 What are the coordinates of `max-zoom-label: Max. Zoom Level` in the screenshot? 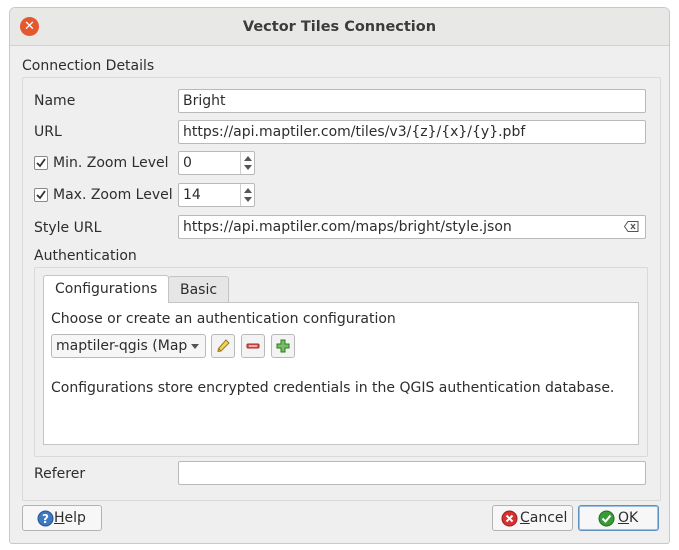 It's located at (113, 195).